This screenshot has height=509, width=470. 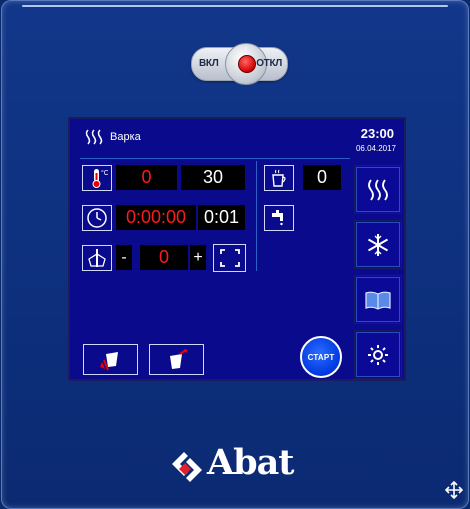 I want to click on snowflake-icon, so click(x=378, y=244).